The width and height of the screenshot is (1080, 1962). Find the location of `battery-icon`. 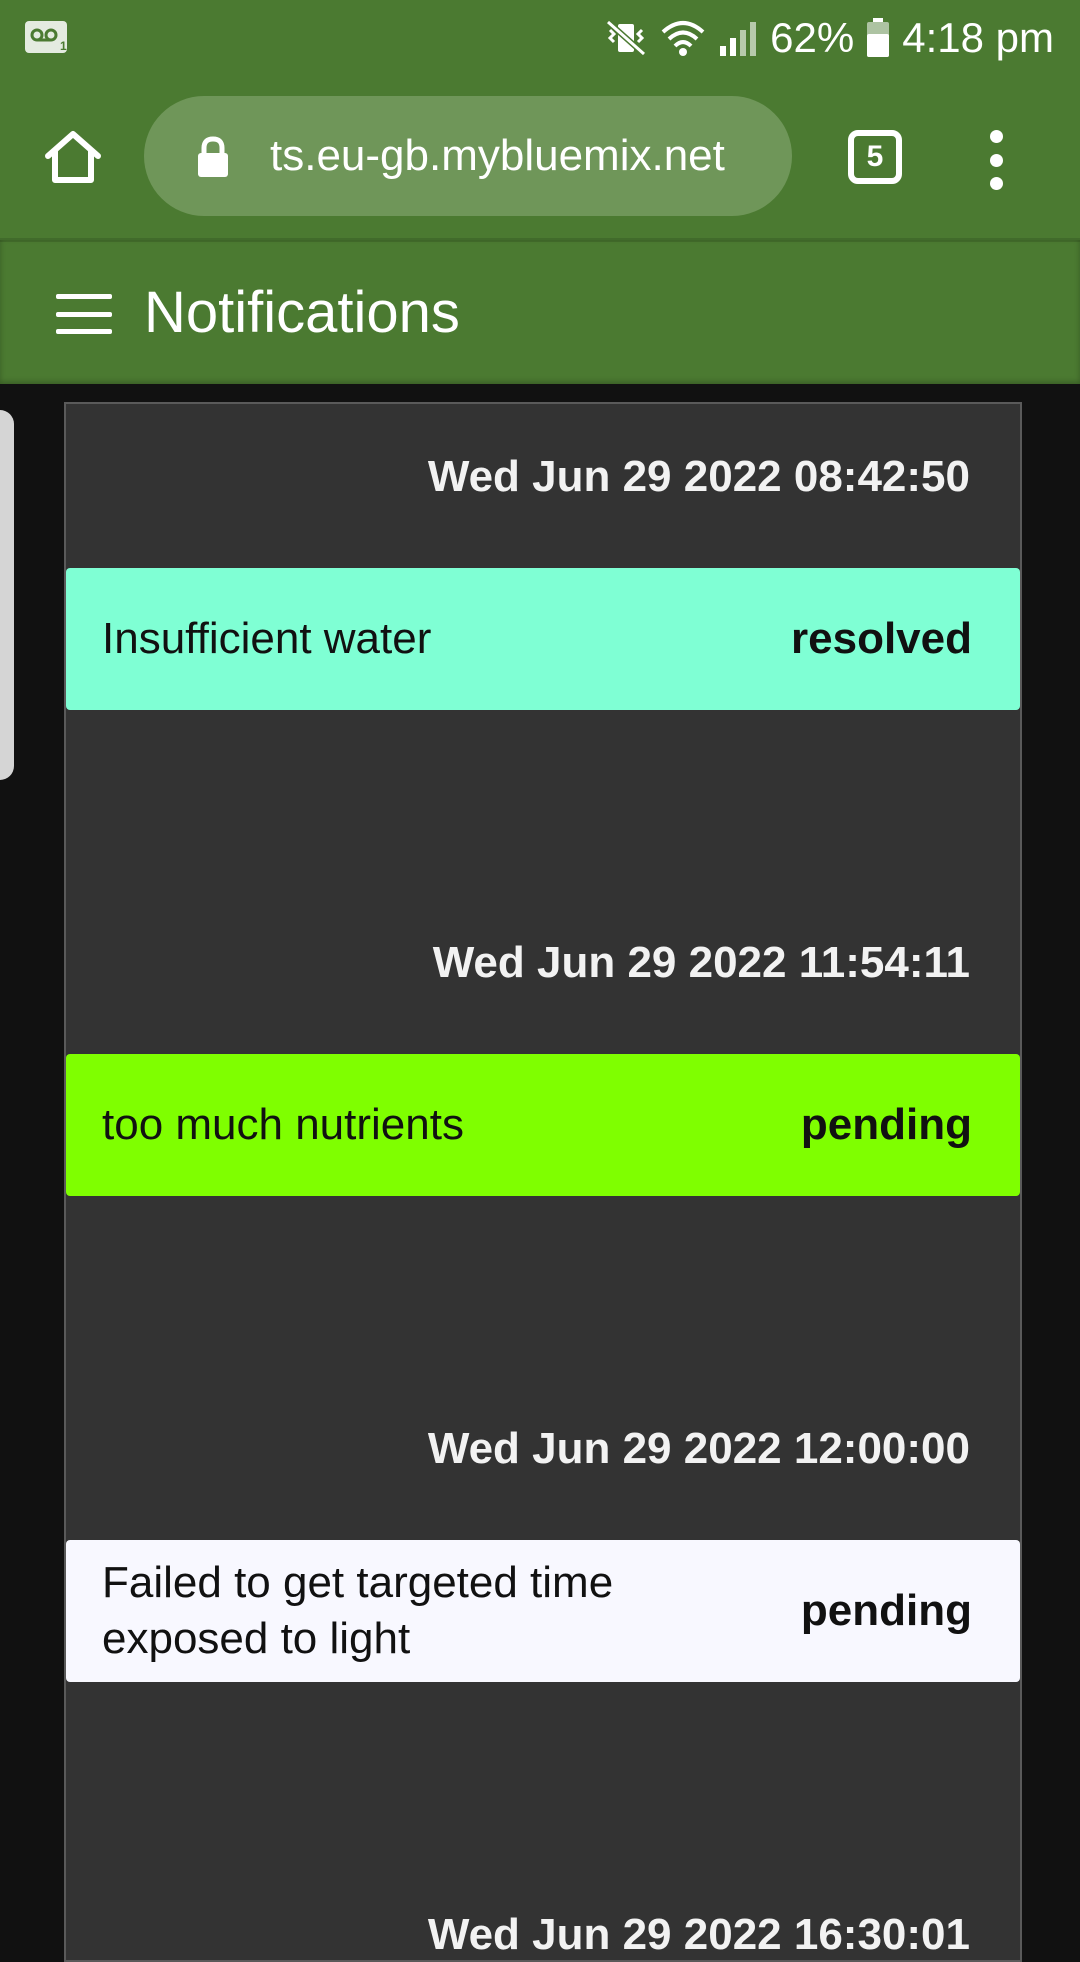

battery-icon is located at coordinates (878, 37).